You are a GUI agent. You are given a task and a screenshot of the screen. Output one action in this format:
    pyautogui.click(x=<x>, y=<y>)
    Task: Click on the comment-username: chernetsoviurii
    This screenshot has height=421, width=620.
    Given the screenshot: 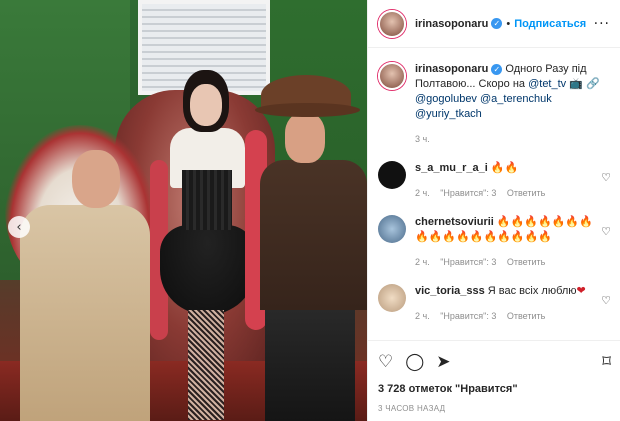 What is the action you would take?
    pyautogui.click(x=454, y=222)
    